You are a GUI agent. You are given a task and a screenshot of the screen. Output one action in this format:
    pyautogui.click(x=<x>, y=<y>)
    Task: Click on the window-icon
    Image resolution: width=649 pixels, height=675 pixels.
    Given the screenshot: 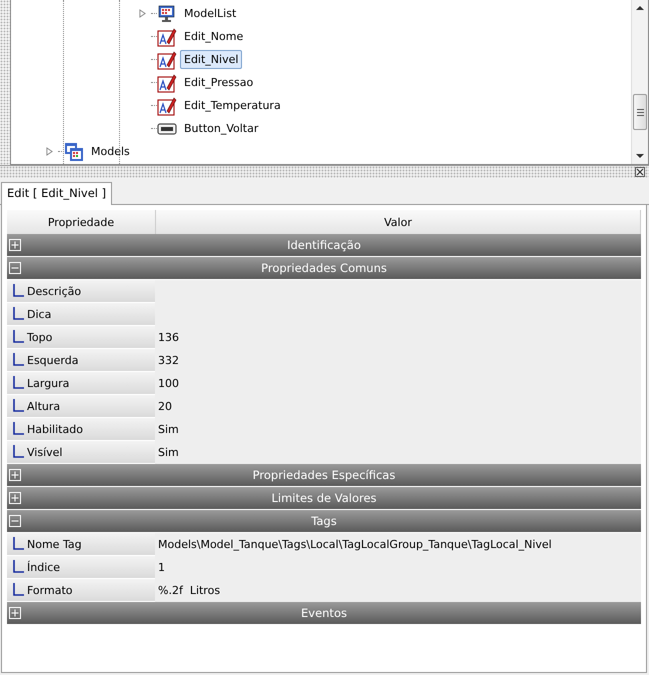 What is the action you would take?
    pyautogui.click(x=74, y=152)
    